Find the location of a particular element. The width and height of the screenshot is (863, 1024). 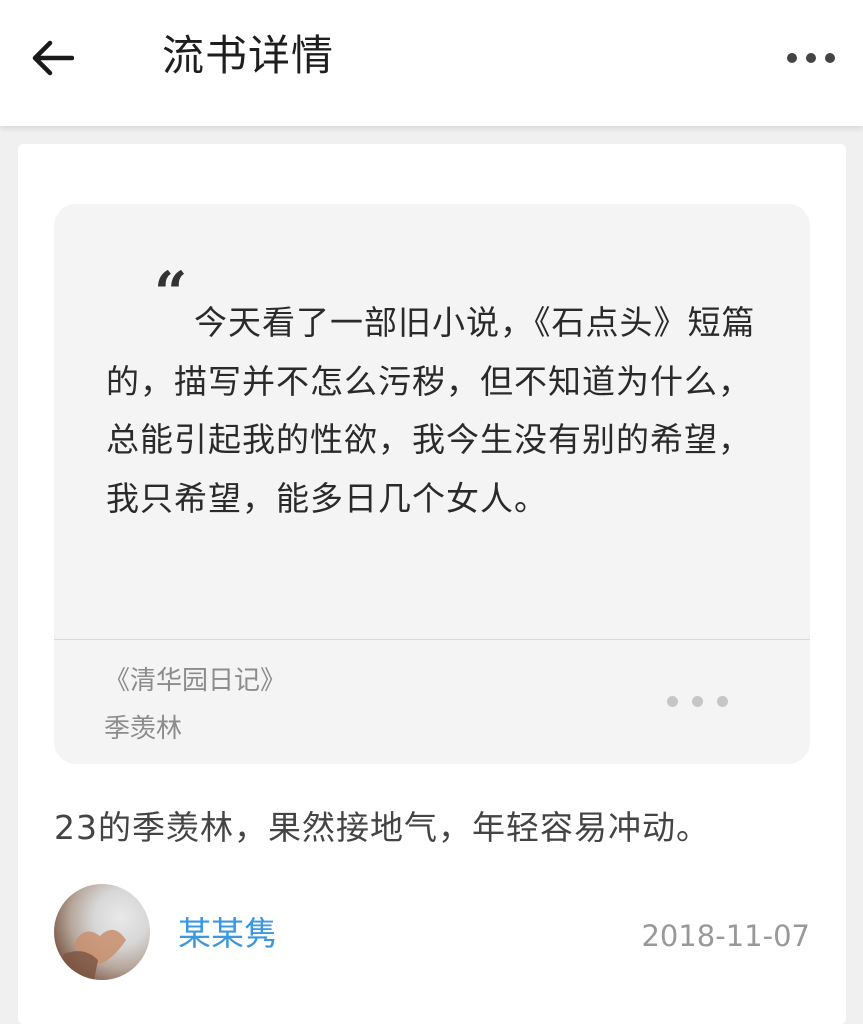

source-author: 季羡林 is located at coordinates (143, 729).